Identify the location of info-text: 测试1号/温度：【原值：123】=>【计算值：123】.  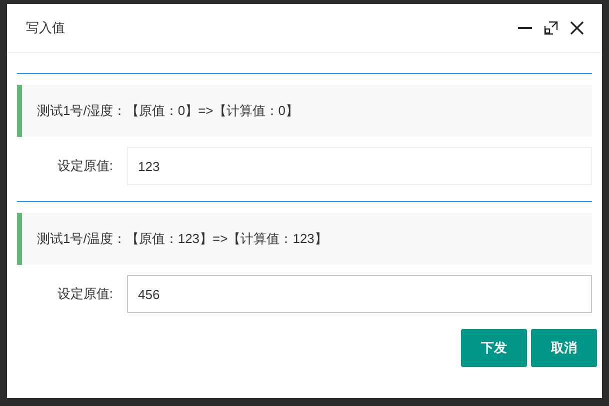
(182, 239).